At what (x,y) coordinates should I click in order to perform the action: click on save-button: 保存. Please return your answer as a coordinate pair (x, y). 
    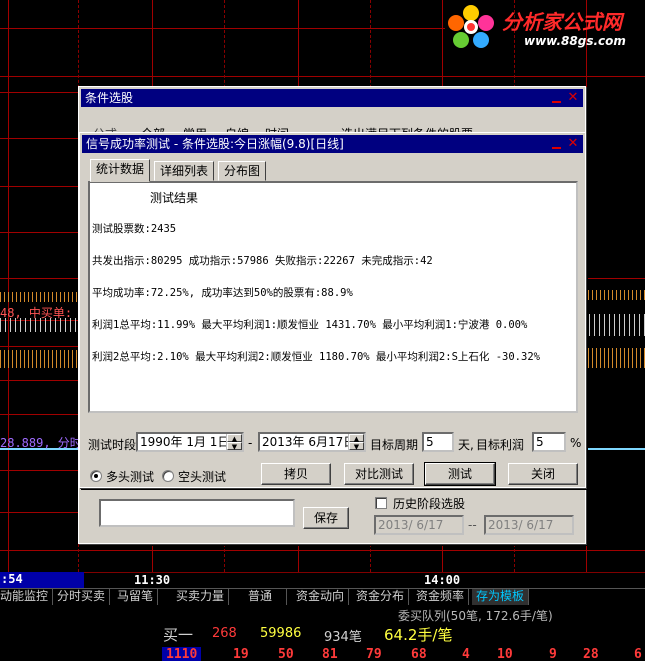
    Looking at the image, I should click on (326, 518).